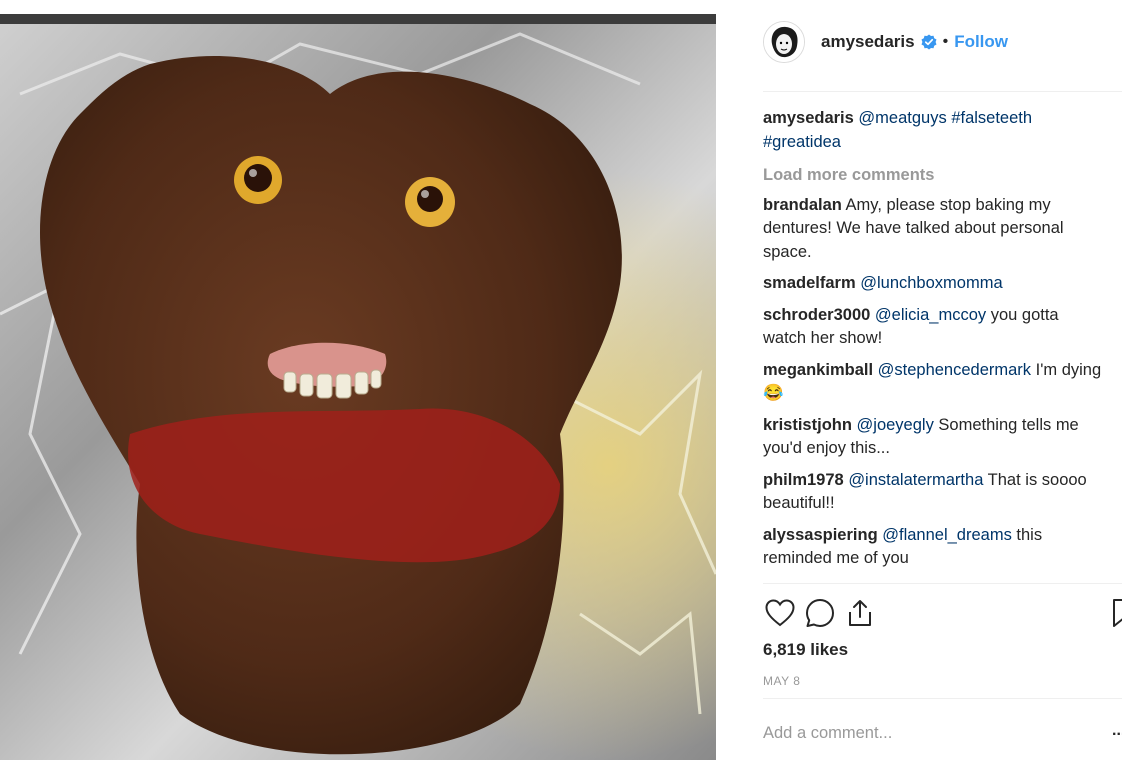 This screenshot has width=1122, height=760. I want to click on post-date: MAY 8, so click(781, 681).